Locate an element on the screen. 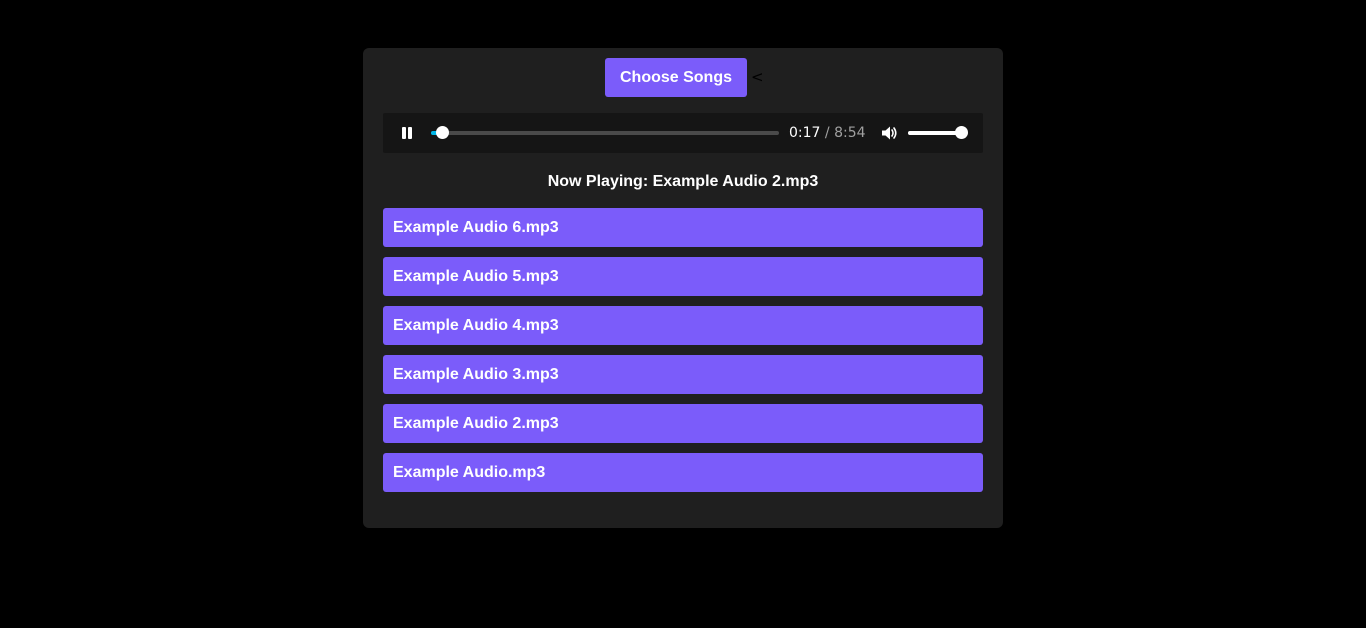 This screenshot has width=1366, height=628. volume-fill is located at coordinates (935, 133).